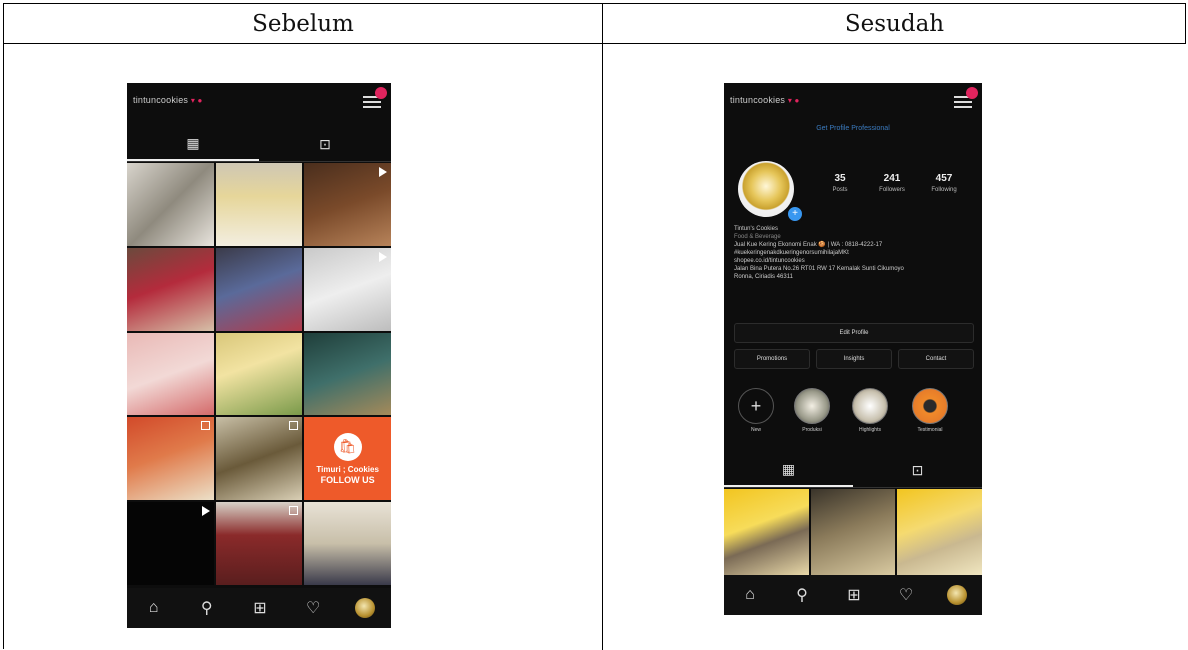 The image size is (1188, 650). I want to click on post-thumbnail: 🛍 Timuri ; Cookies FOLLOW US, so click(347, 459).